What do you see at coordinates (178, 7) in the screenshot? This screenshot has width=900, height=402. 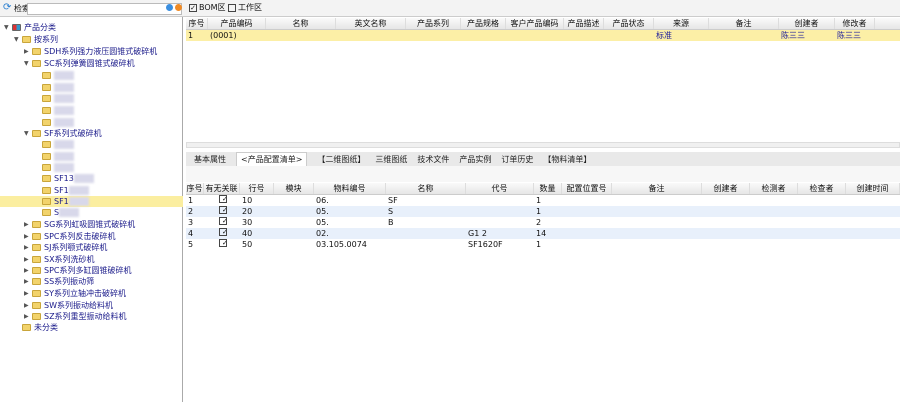 I see `clear-icon` at bounding box center [178, 7].